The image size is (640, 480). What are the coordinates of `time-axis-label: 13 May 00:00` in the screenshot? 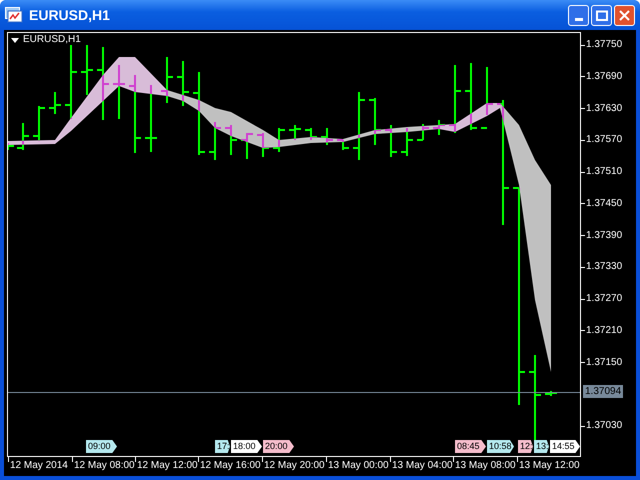 It's located at (358, 466).